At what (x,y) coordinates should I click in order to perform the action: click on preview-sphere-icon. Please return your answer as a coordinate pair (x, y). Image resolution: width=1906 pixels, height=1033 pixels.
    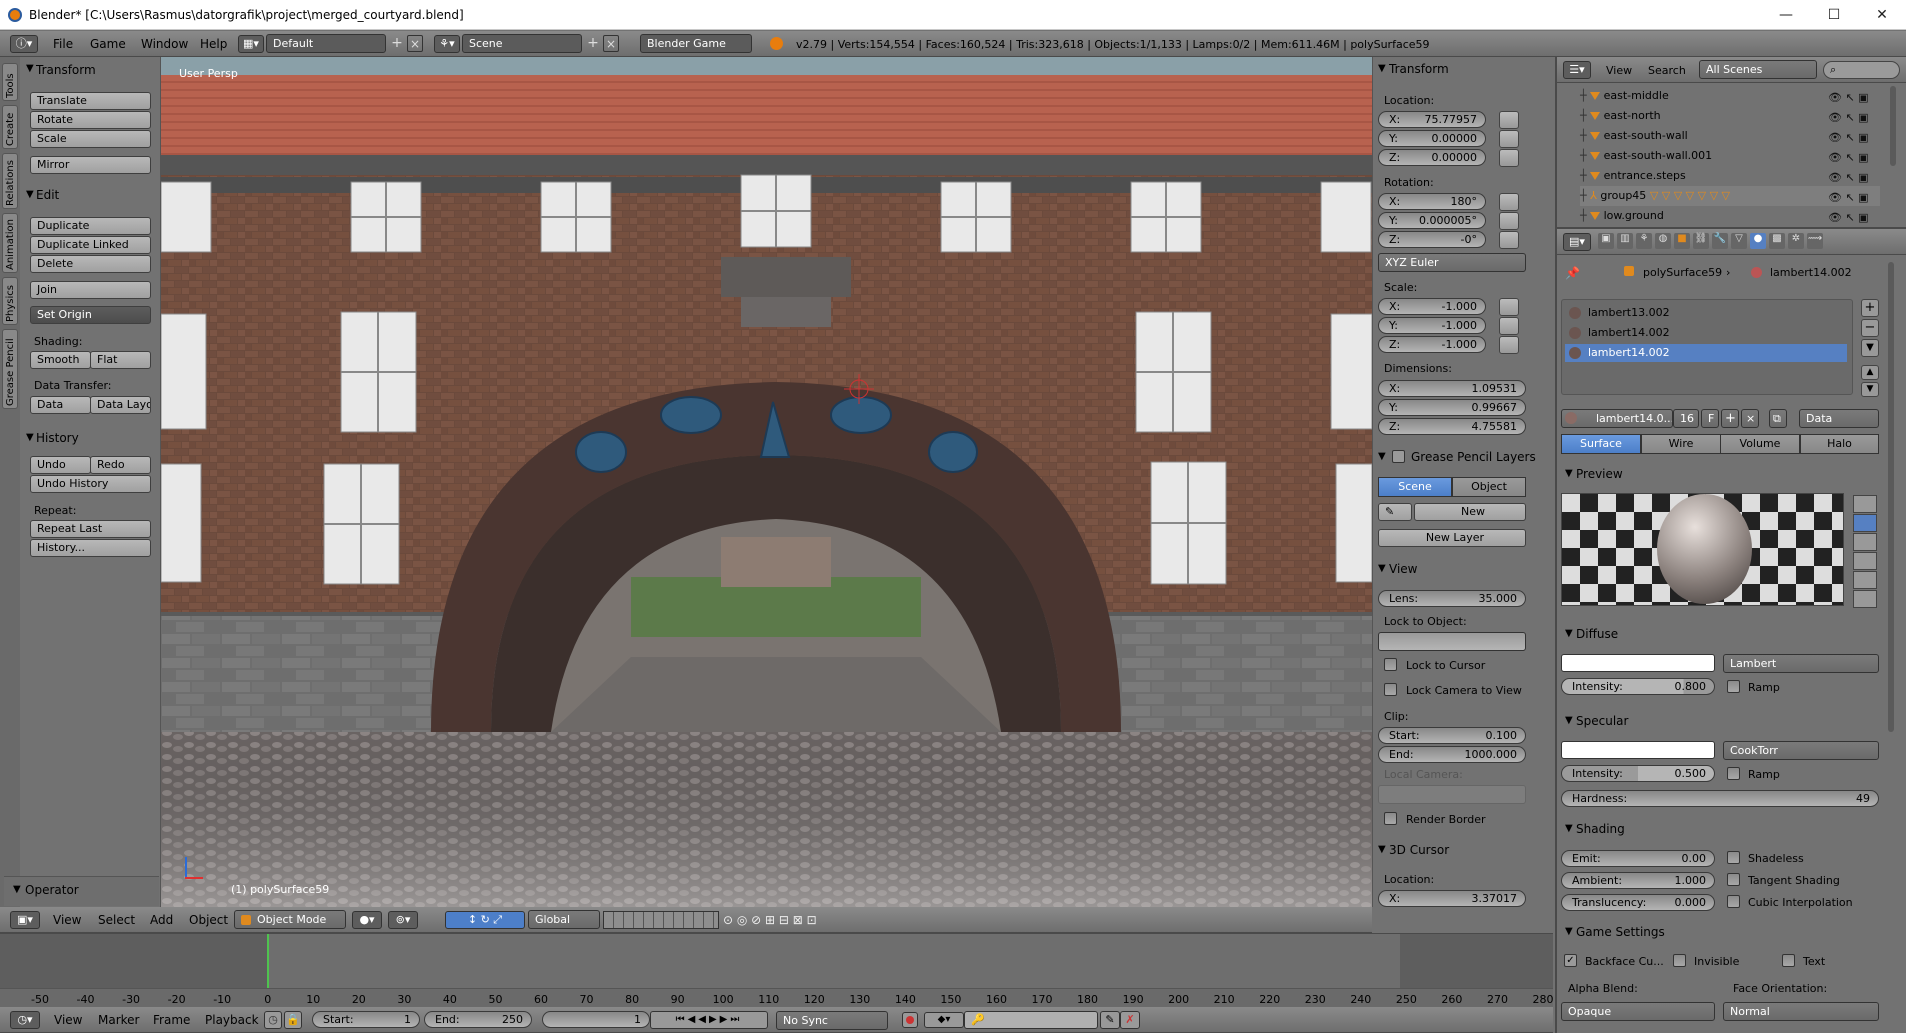
    Looking at the image, I should click on (1865, 523).